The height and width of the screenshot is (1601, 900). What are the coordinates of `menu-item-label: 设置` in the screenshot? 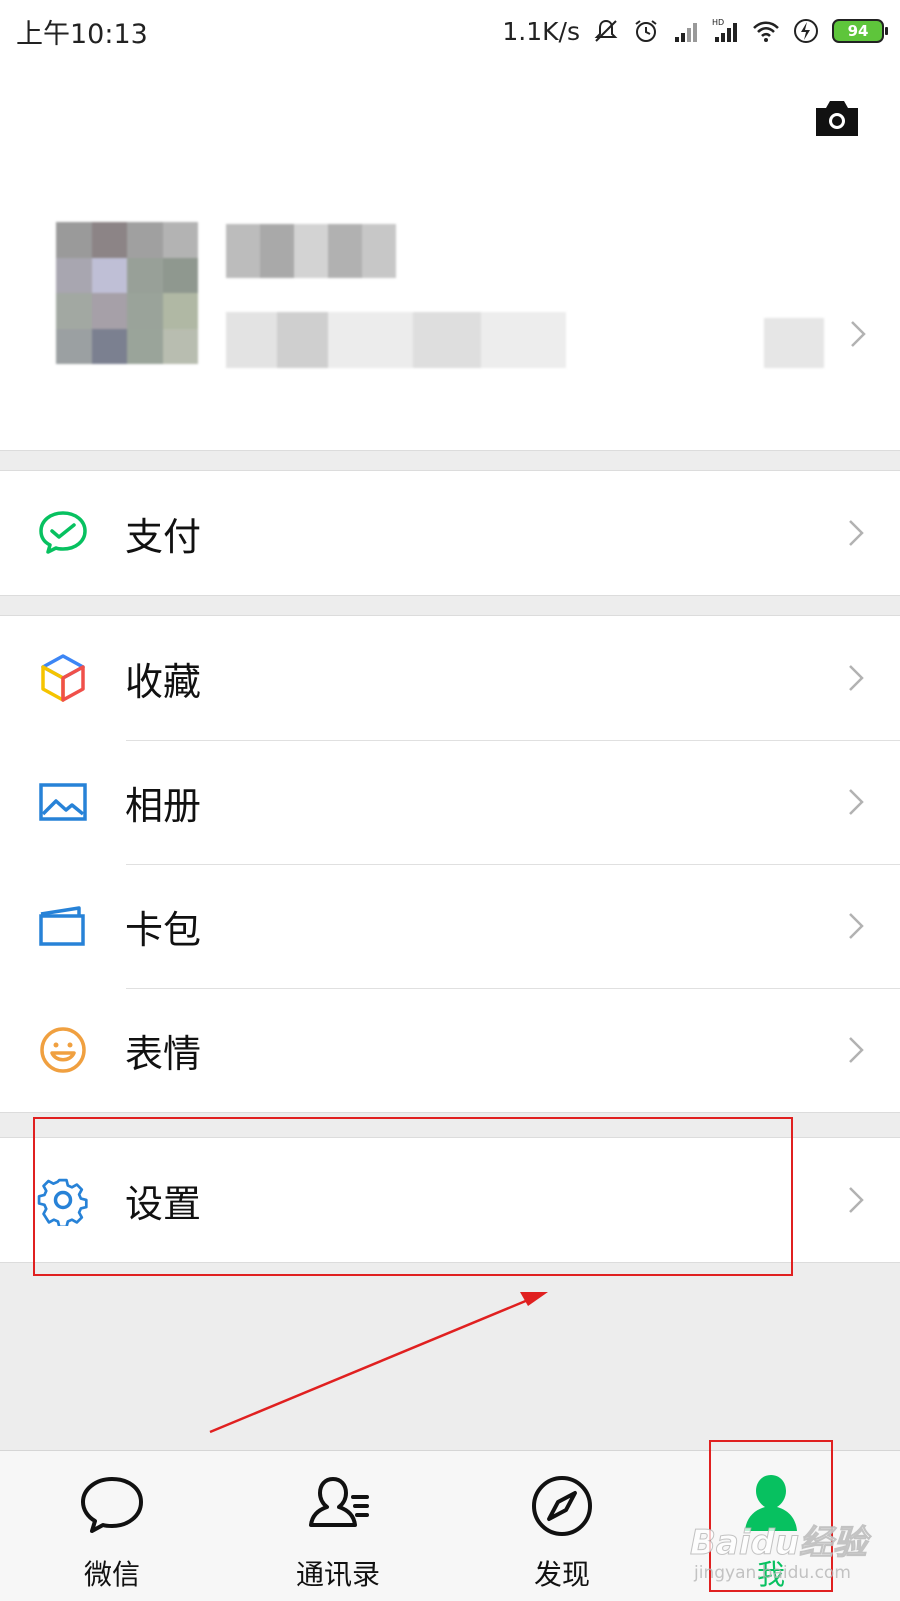 It's located at (163, 1203).